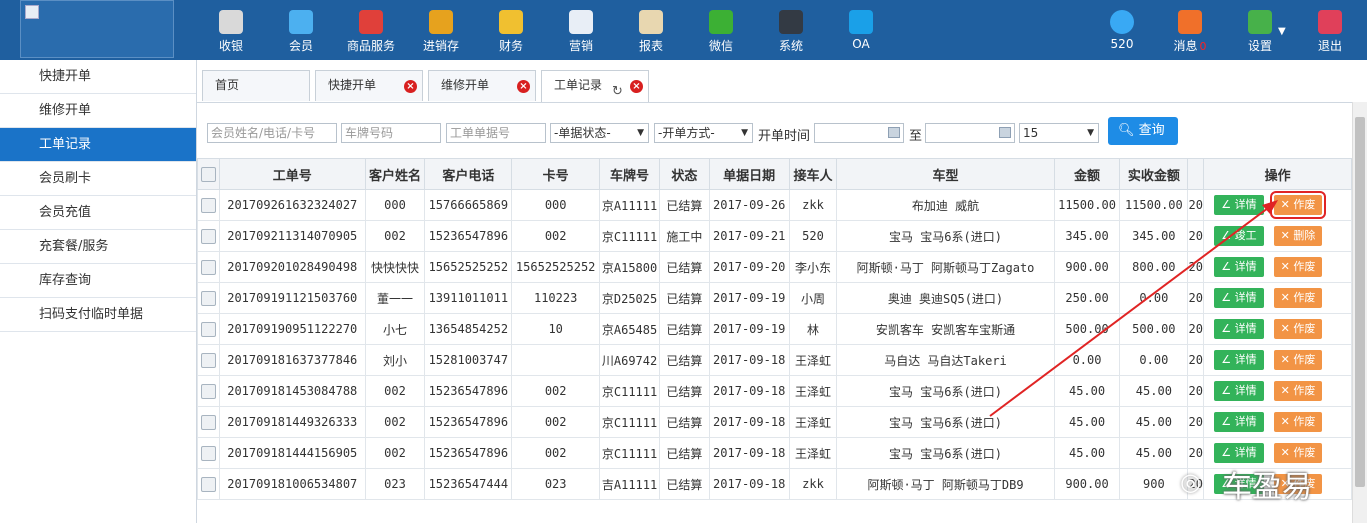 Image resolution: width=1367 pixels, height=523 pixels. Describe the element at coordinates (98, 315) in the screenshot. I see `sidebar-item-7: 扫码支付临时单据` at that location.